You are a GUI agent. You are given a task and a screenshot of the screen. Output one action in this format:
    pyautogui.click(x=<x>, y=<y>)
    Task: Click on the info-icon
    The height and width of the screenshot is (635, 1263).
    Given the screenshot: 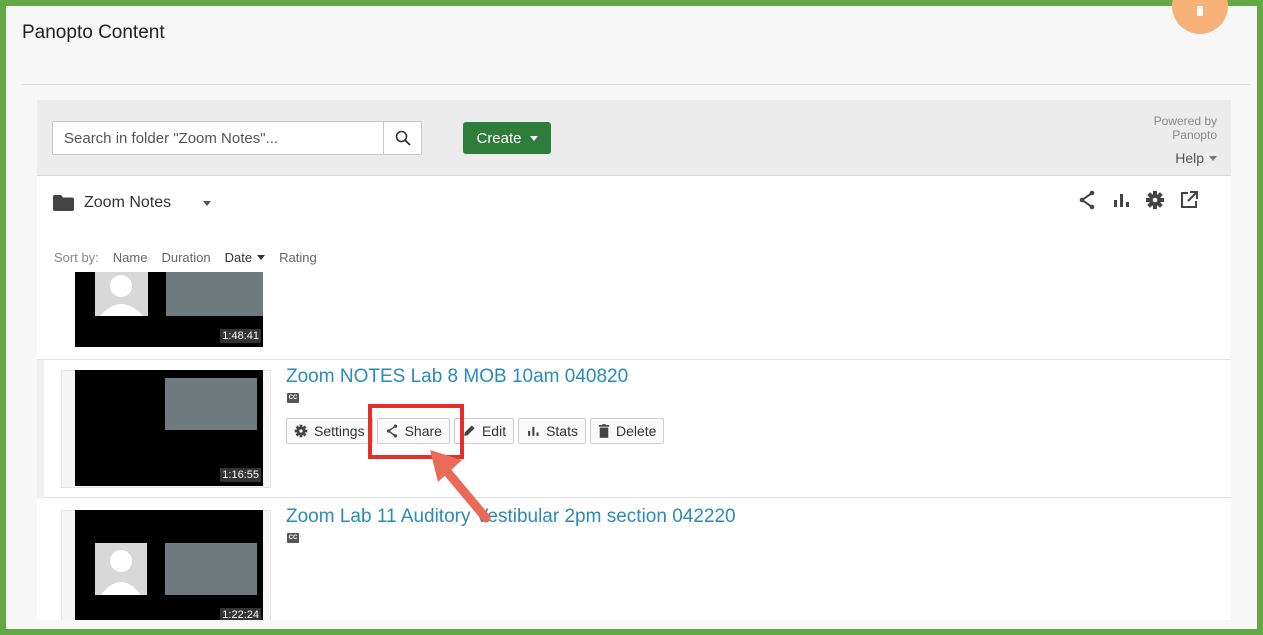 What is the action you would take?
    pyautogui.click(x=1200, y=11)
    